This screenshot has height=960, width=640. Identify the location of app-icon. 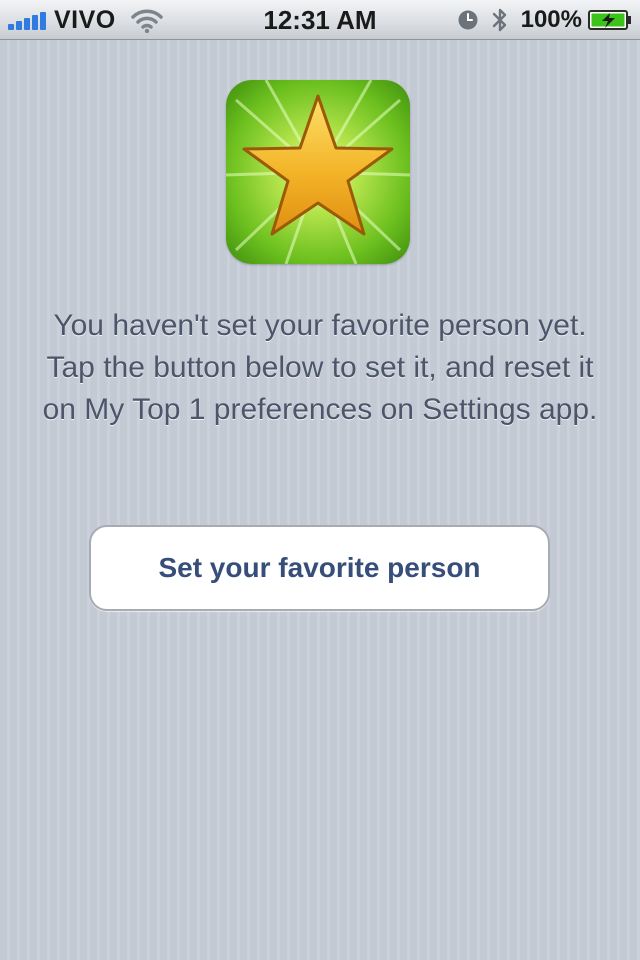
(318, 172).